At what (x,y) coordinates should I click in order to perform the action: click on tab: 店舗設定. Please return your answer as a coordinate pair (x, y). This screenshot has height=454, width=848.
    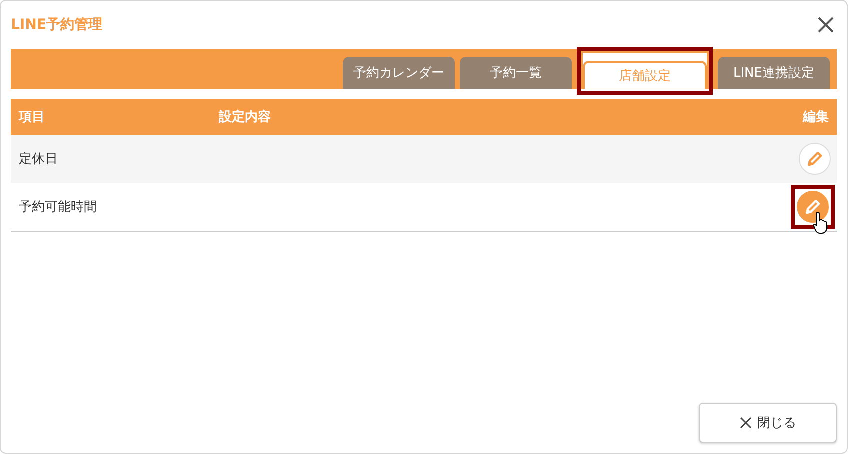
    Looking at the image, I should click on (645, 75).